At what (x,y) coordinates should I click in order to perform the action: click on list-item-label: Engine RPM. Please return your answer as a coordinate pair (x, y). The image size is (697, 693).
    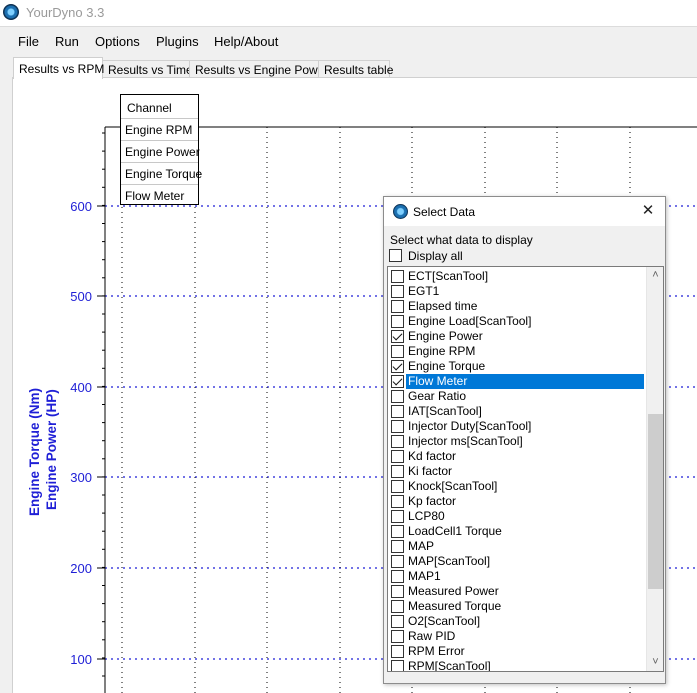
    Looking at the image, I should click on (442, 351).